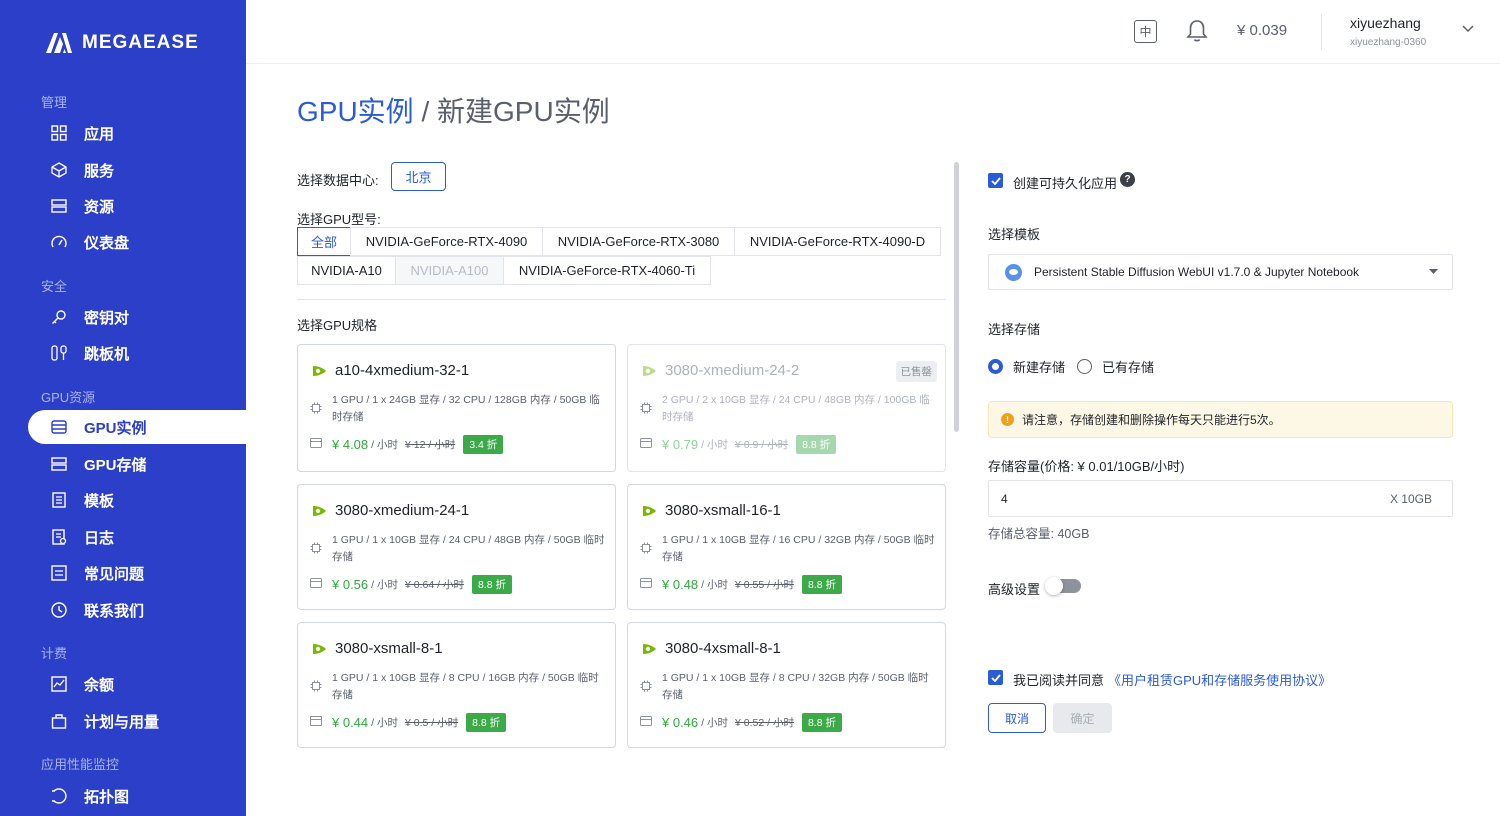  Describe the element at coordinates (723, 648) in the screenshot. I see `spec-name: 3080-4xsmall-8-1` at that location.